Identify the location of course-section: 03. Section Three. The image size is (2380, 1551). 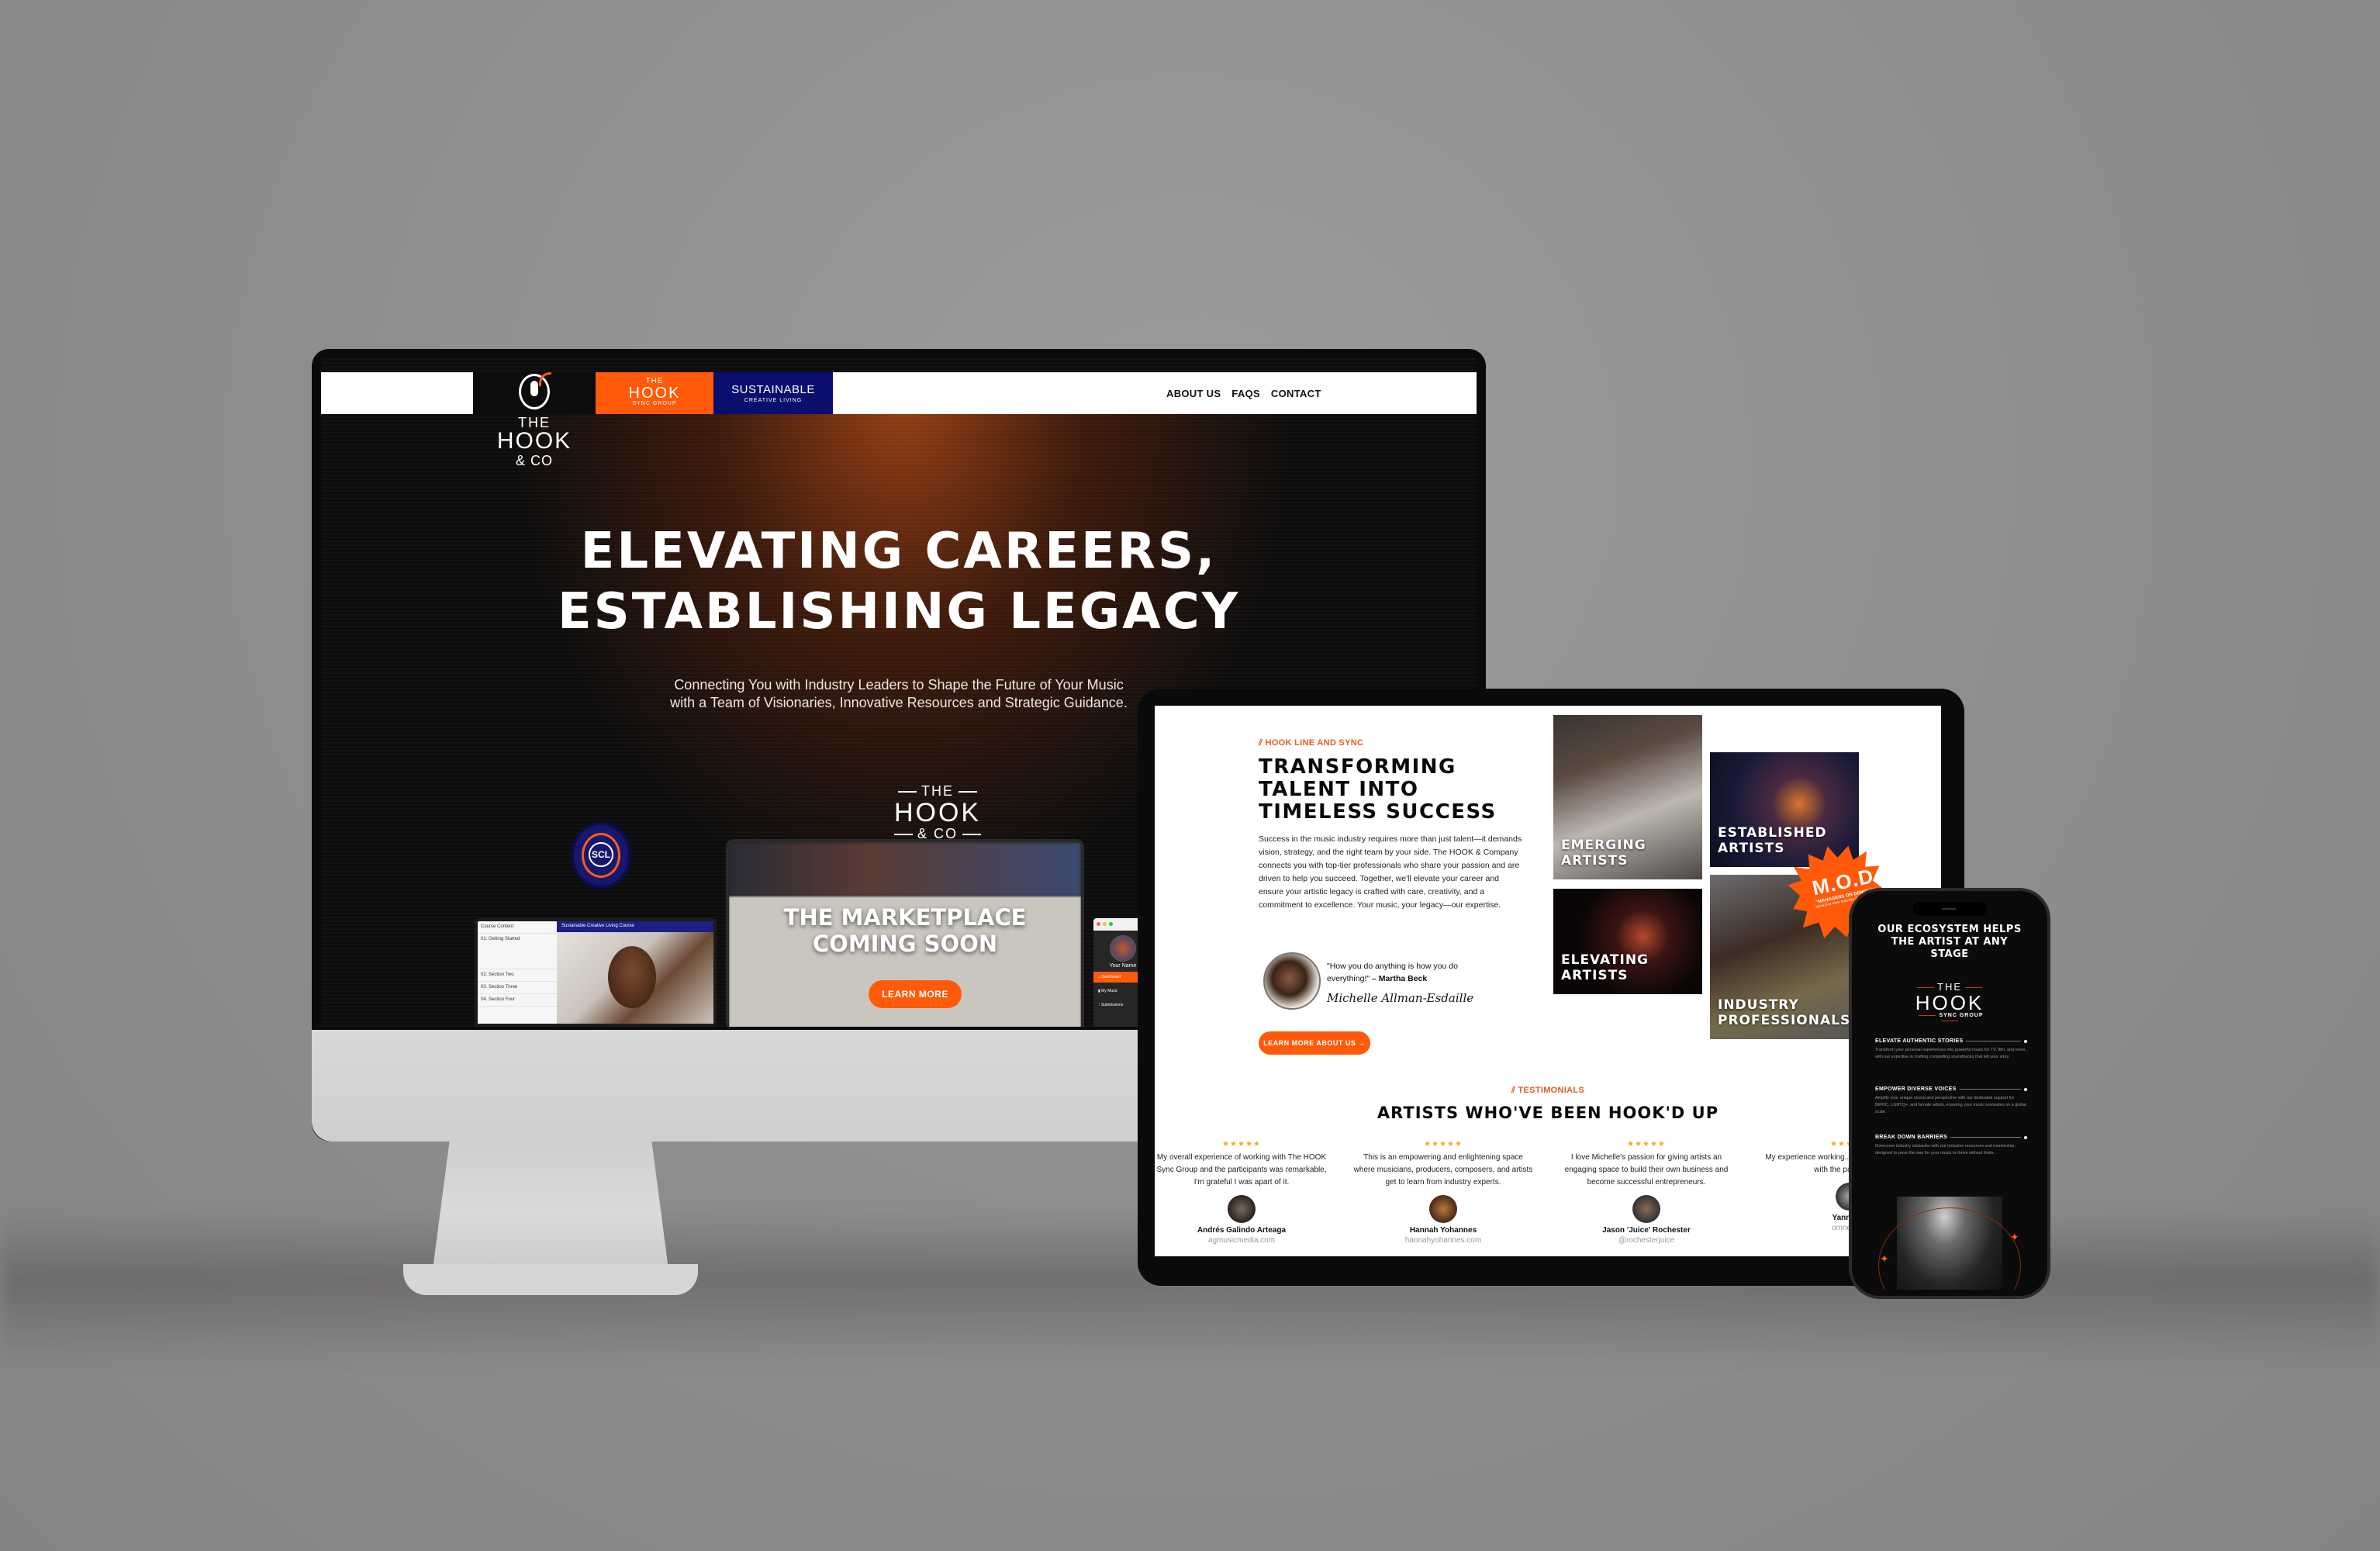
(517, 988).